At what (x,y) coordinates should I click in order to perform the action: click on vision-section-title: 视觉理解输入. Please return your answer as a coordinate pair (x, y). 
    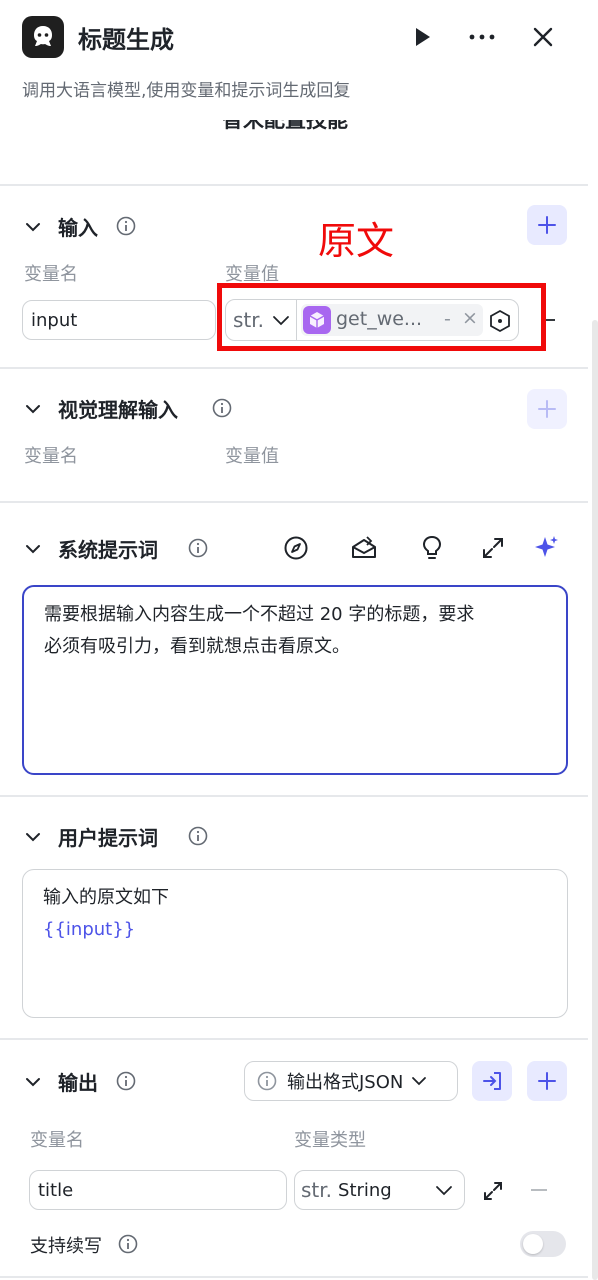
    Looking at the image, I should click on (118, 410).